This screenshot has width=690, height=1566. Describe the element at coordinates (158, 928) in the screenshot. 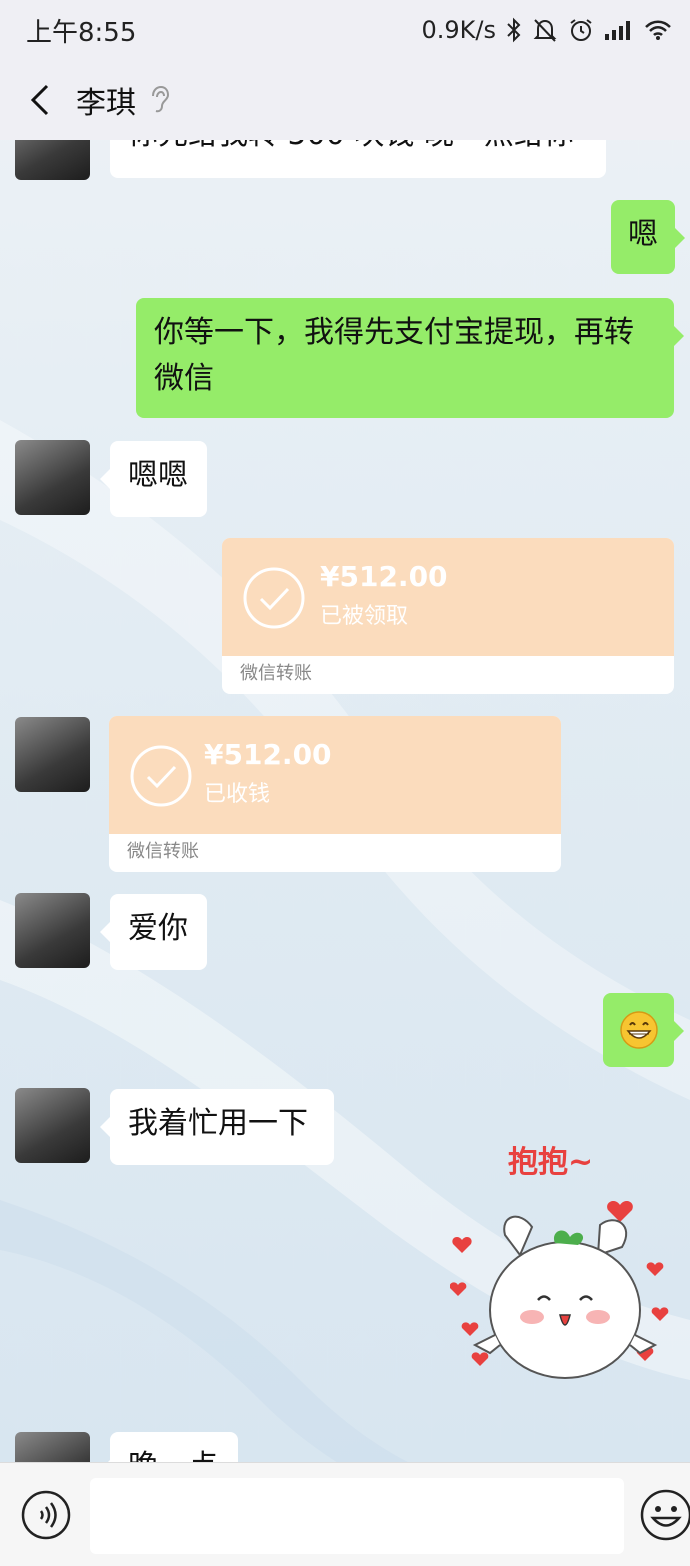

I see `message-text: 爱你` at that location.